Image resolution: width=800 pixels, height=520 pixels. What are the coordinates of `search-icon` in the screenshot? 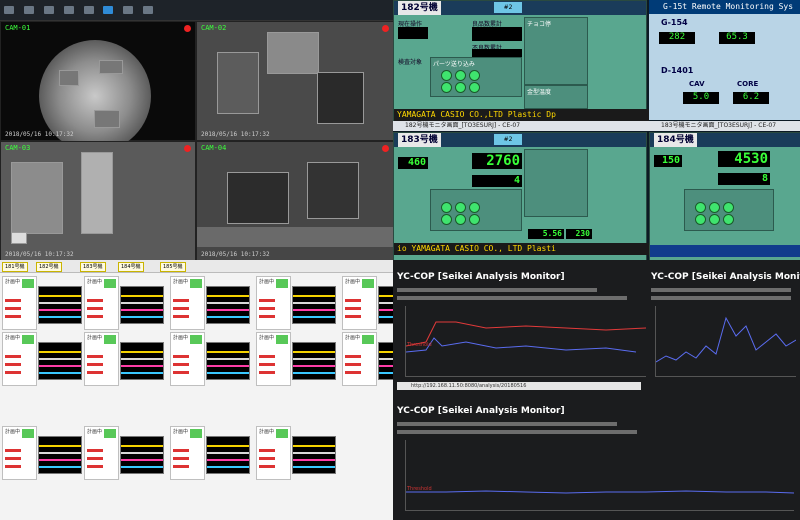 It's located at (128, 10).